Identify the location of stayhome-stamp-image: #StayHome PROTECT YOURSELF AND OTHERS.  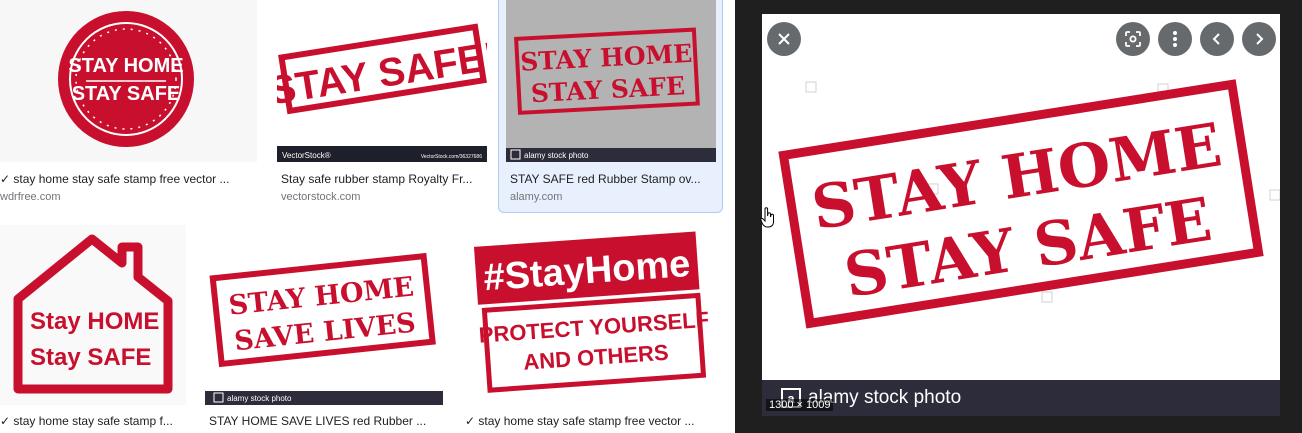
(591, 312).